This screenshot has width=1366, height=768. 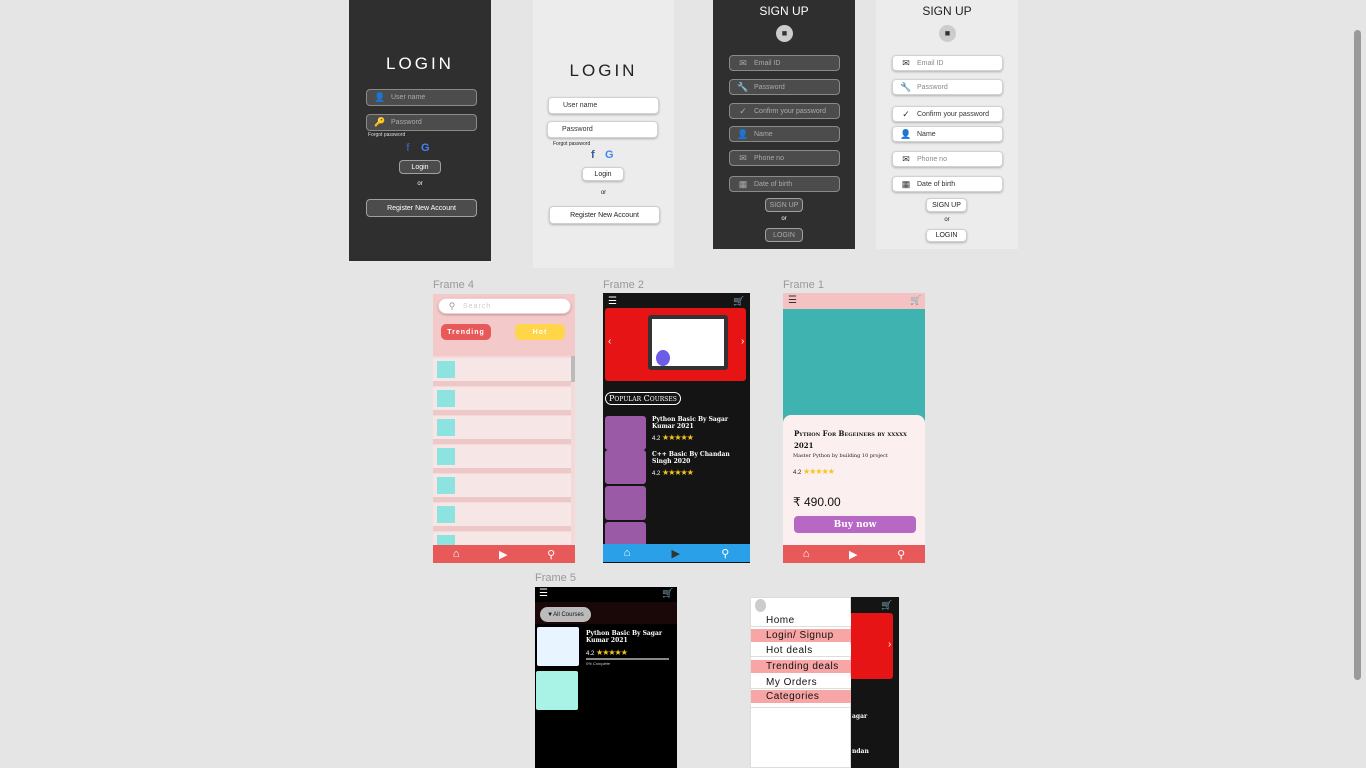 I want to click on menu-item-trending-deals: Trending deals, so click(x=801, y=666).